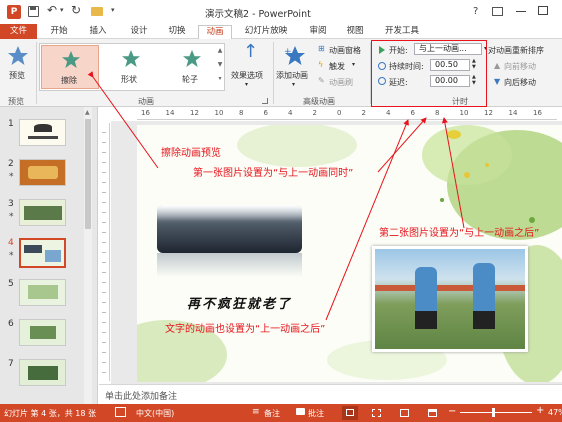  What do you see at coordinates (497, 11) in the screenshot?
I see `ribbon-display-options-icon` at bounding box center [497, 11].